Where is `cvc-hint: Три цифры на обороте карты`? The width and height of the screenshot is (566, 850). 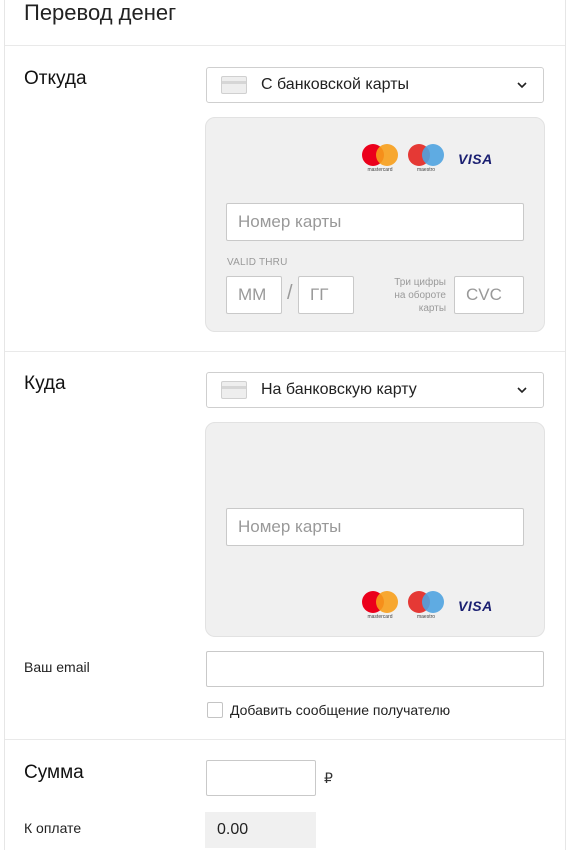
cvc-hint: Три цифры на обороте карты is located at coordinates (410, 295).